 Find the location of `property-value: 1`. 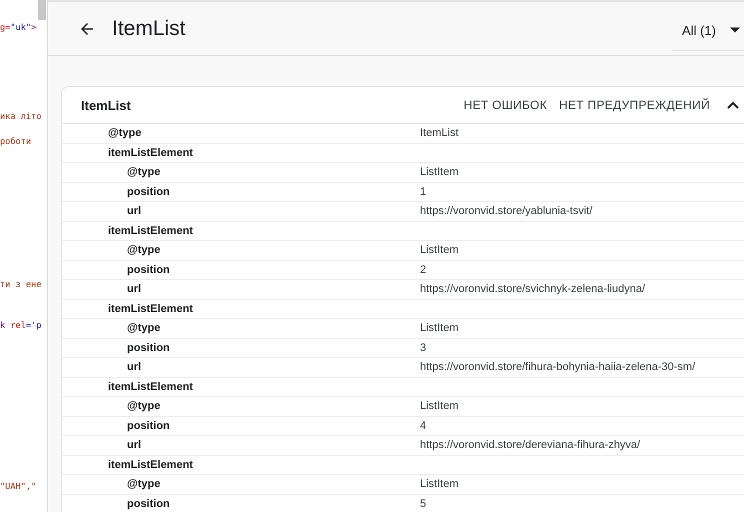

property-value: 1 is located at coordinates (423, 192).